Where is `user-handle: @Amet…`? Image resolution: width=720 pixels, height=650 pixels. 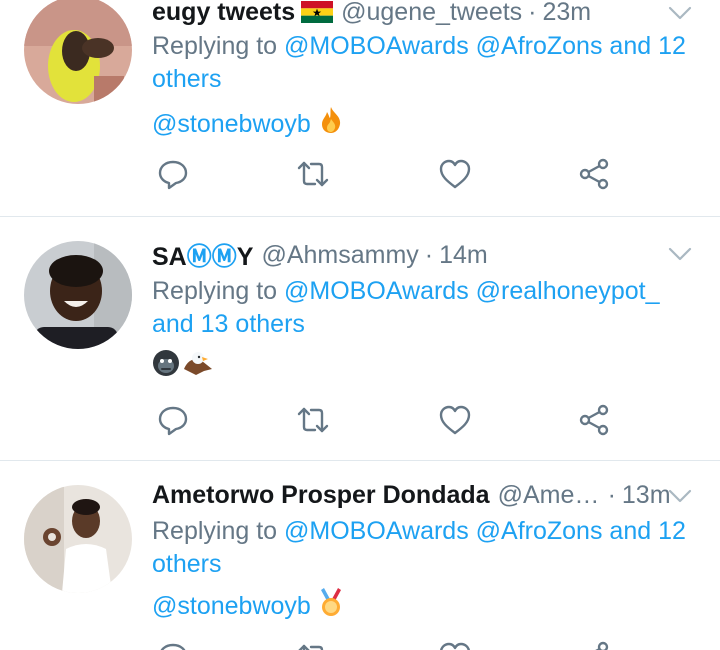 user-handle: @Amet… is located at coordinates (550, 495).